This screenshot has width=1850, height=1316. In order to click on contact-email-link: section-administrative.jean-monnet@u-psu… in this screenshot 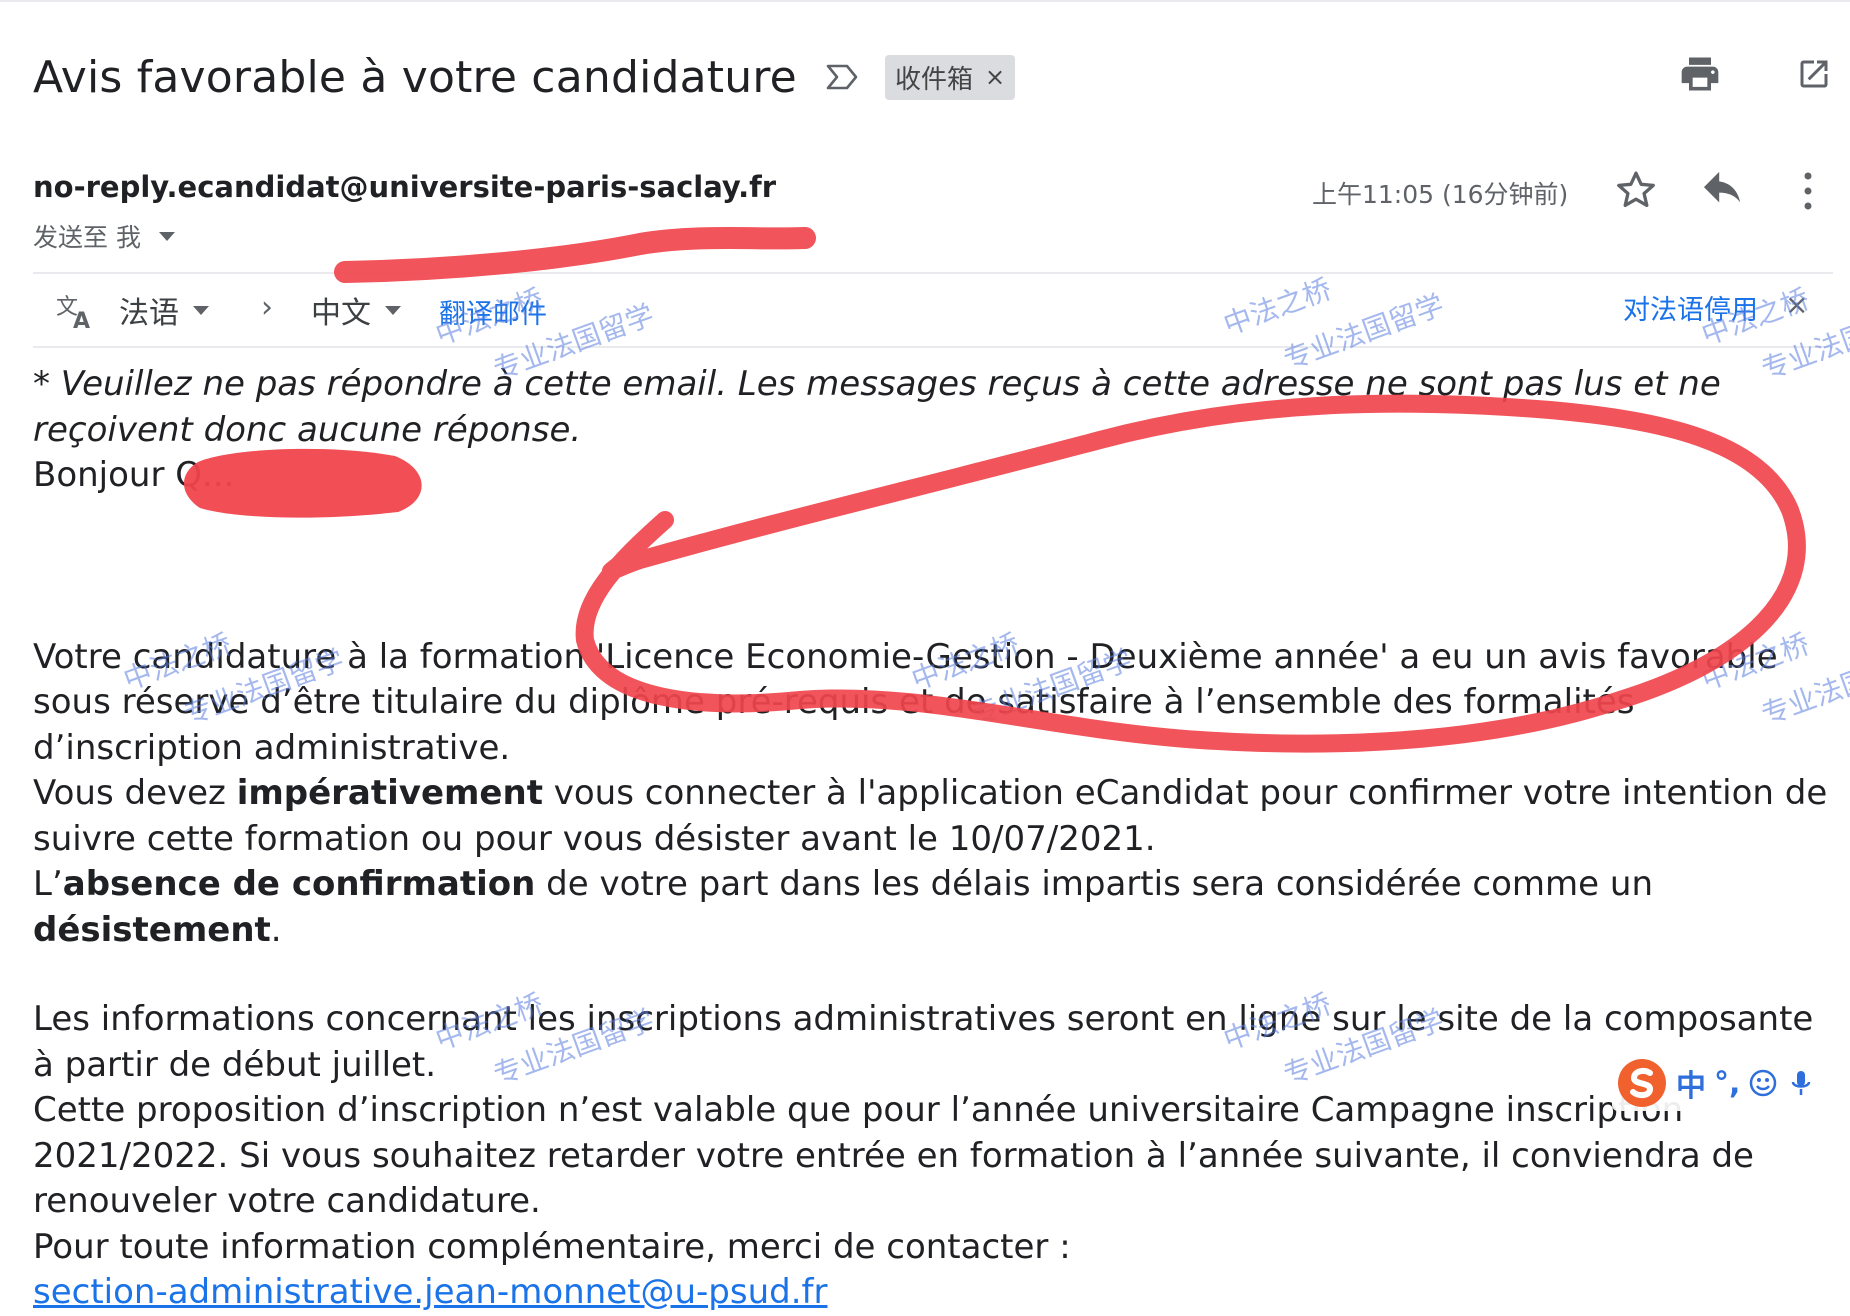, I will do `click(430, 1292)`.